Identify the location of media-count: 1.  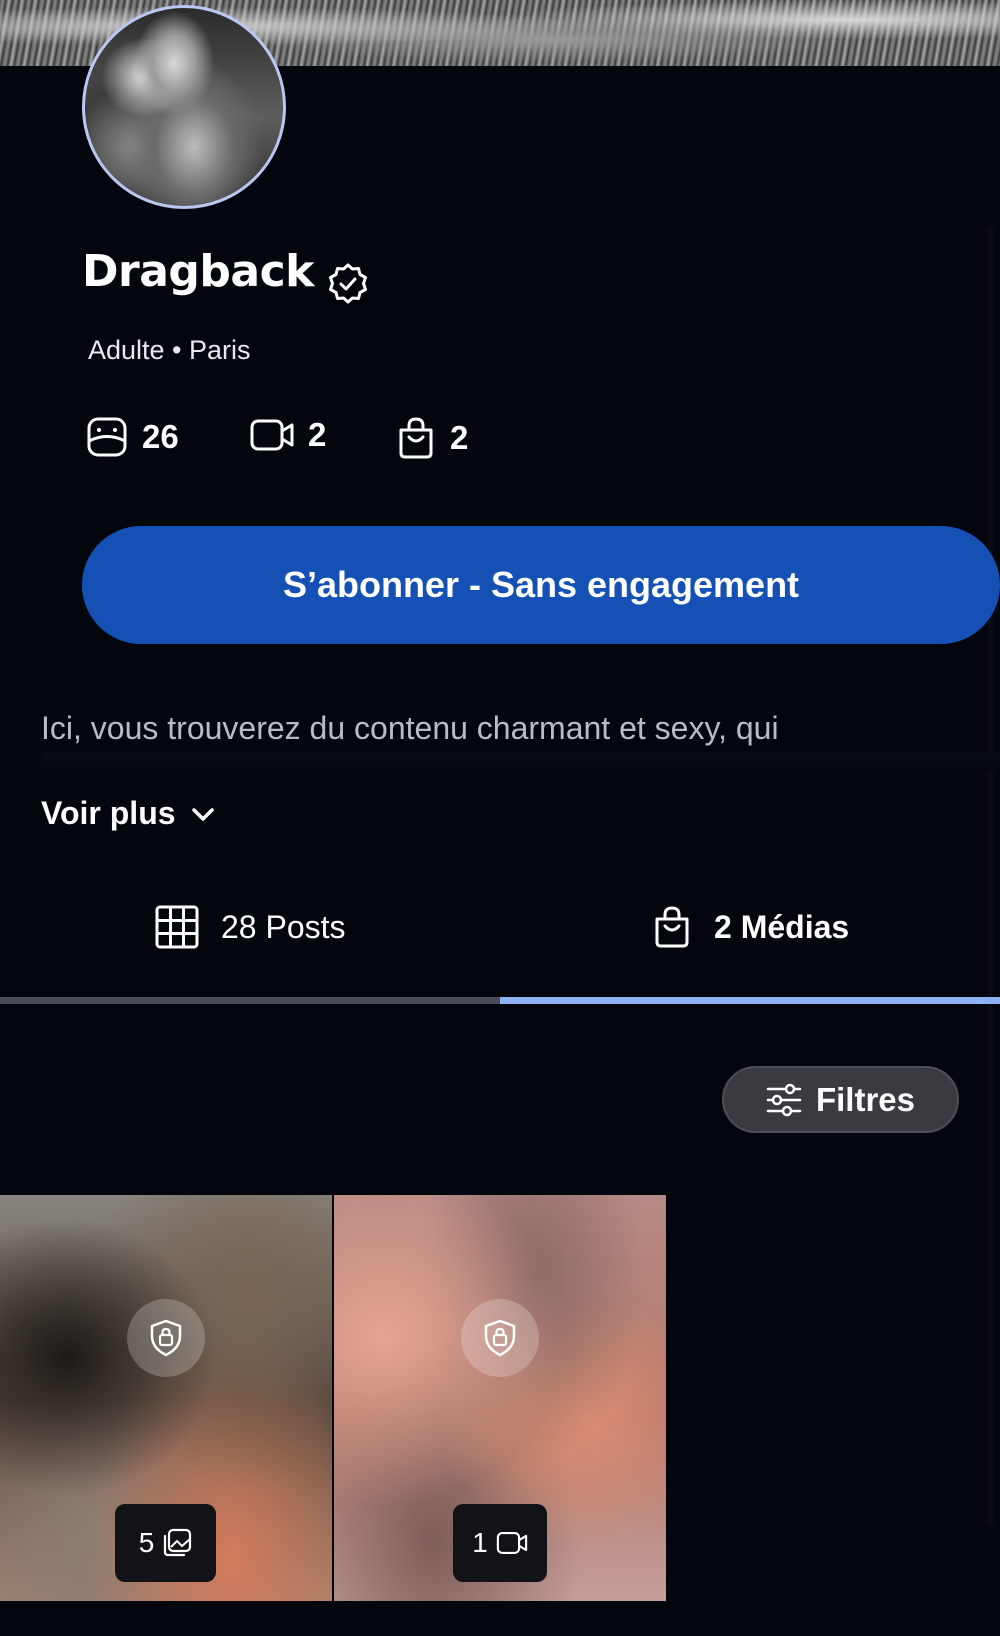
(480, 1542).